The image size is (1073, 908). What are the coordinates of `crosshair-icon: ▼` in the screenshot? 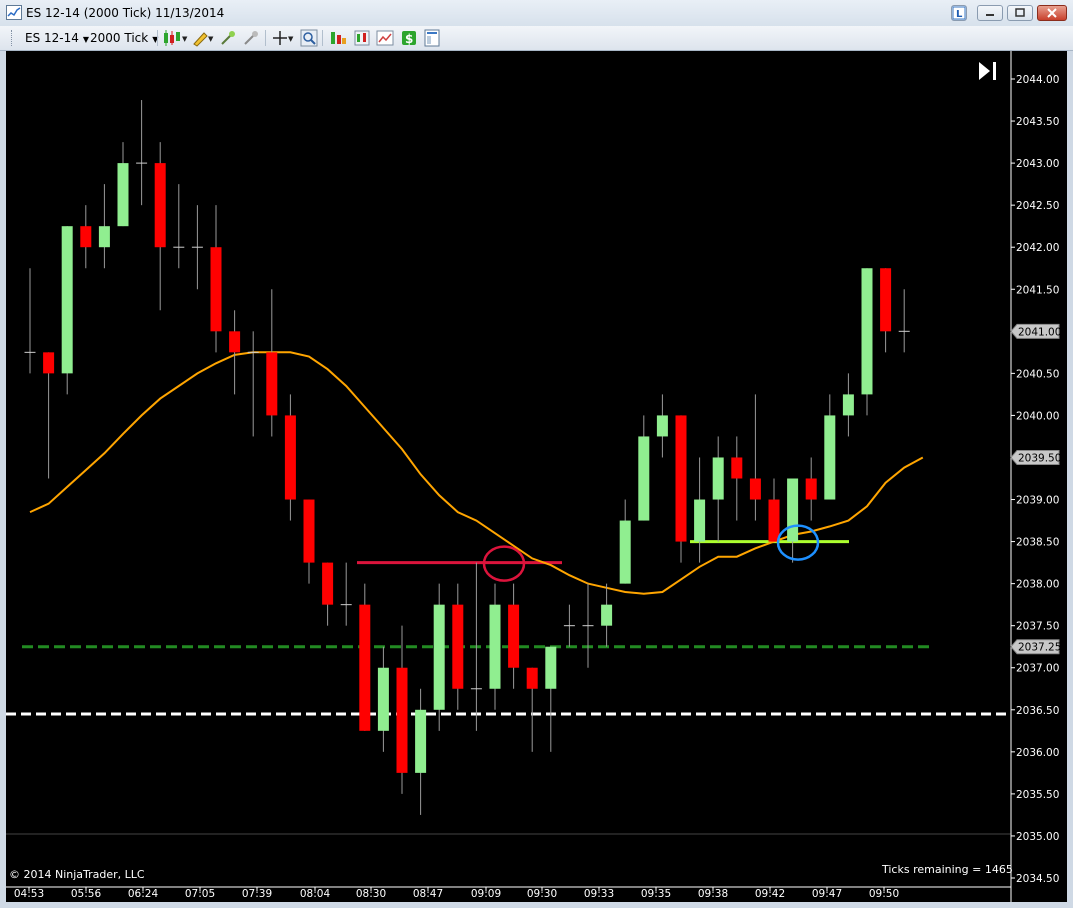 It's located at (284, 38).